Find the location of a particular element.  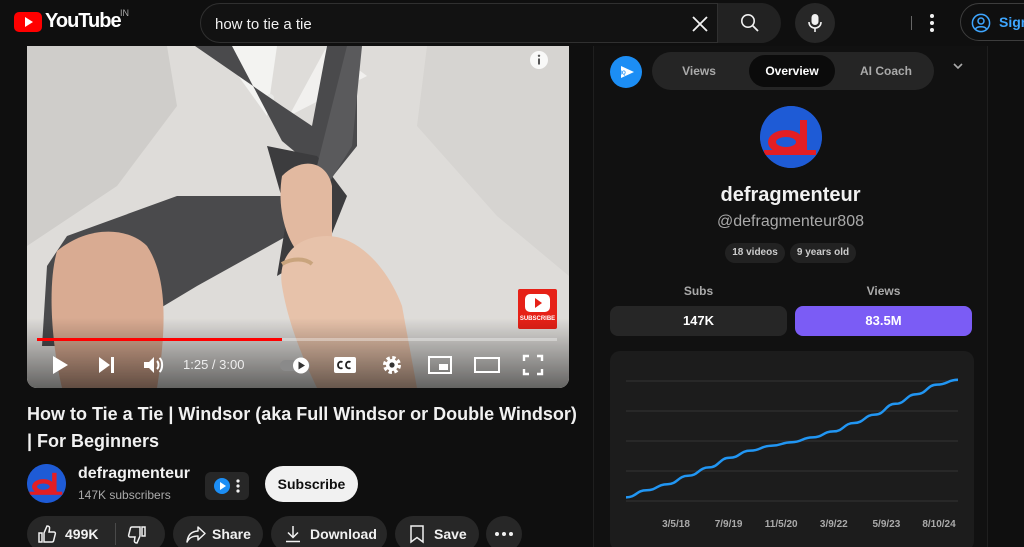

voice-search-button is located at coordinates (815, 23).